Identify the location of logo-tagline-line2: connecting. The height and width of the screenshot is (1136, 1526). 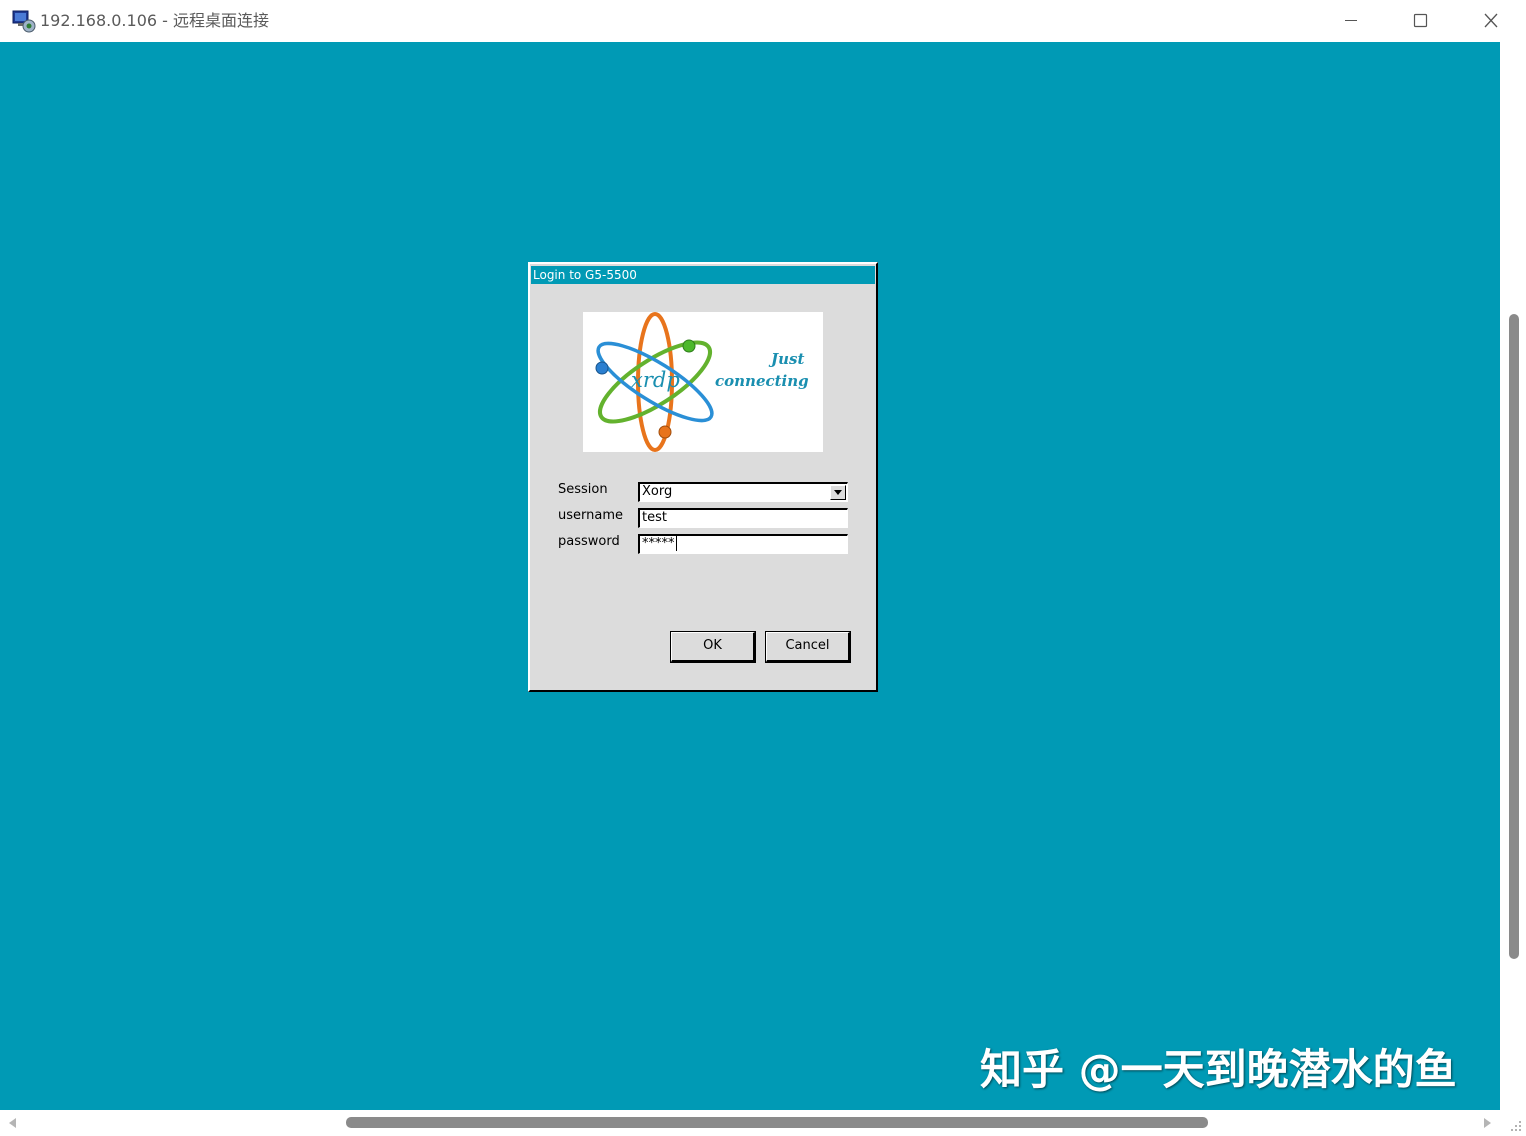
(762, 381).